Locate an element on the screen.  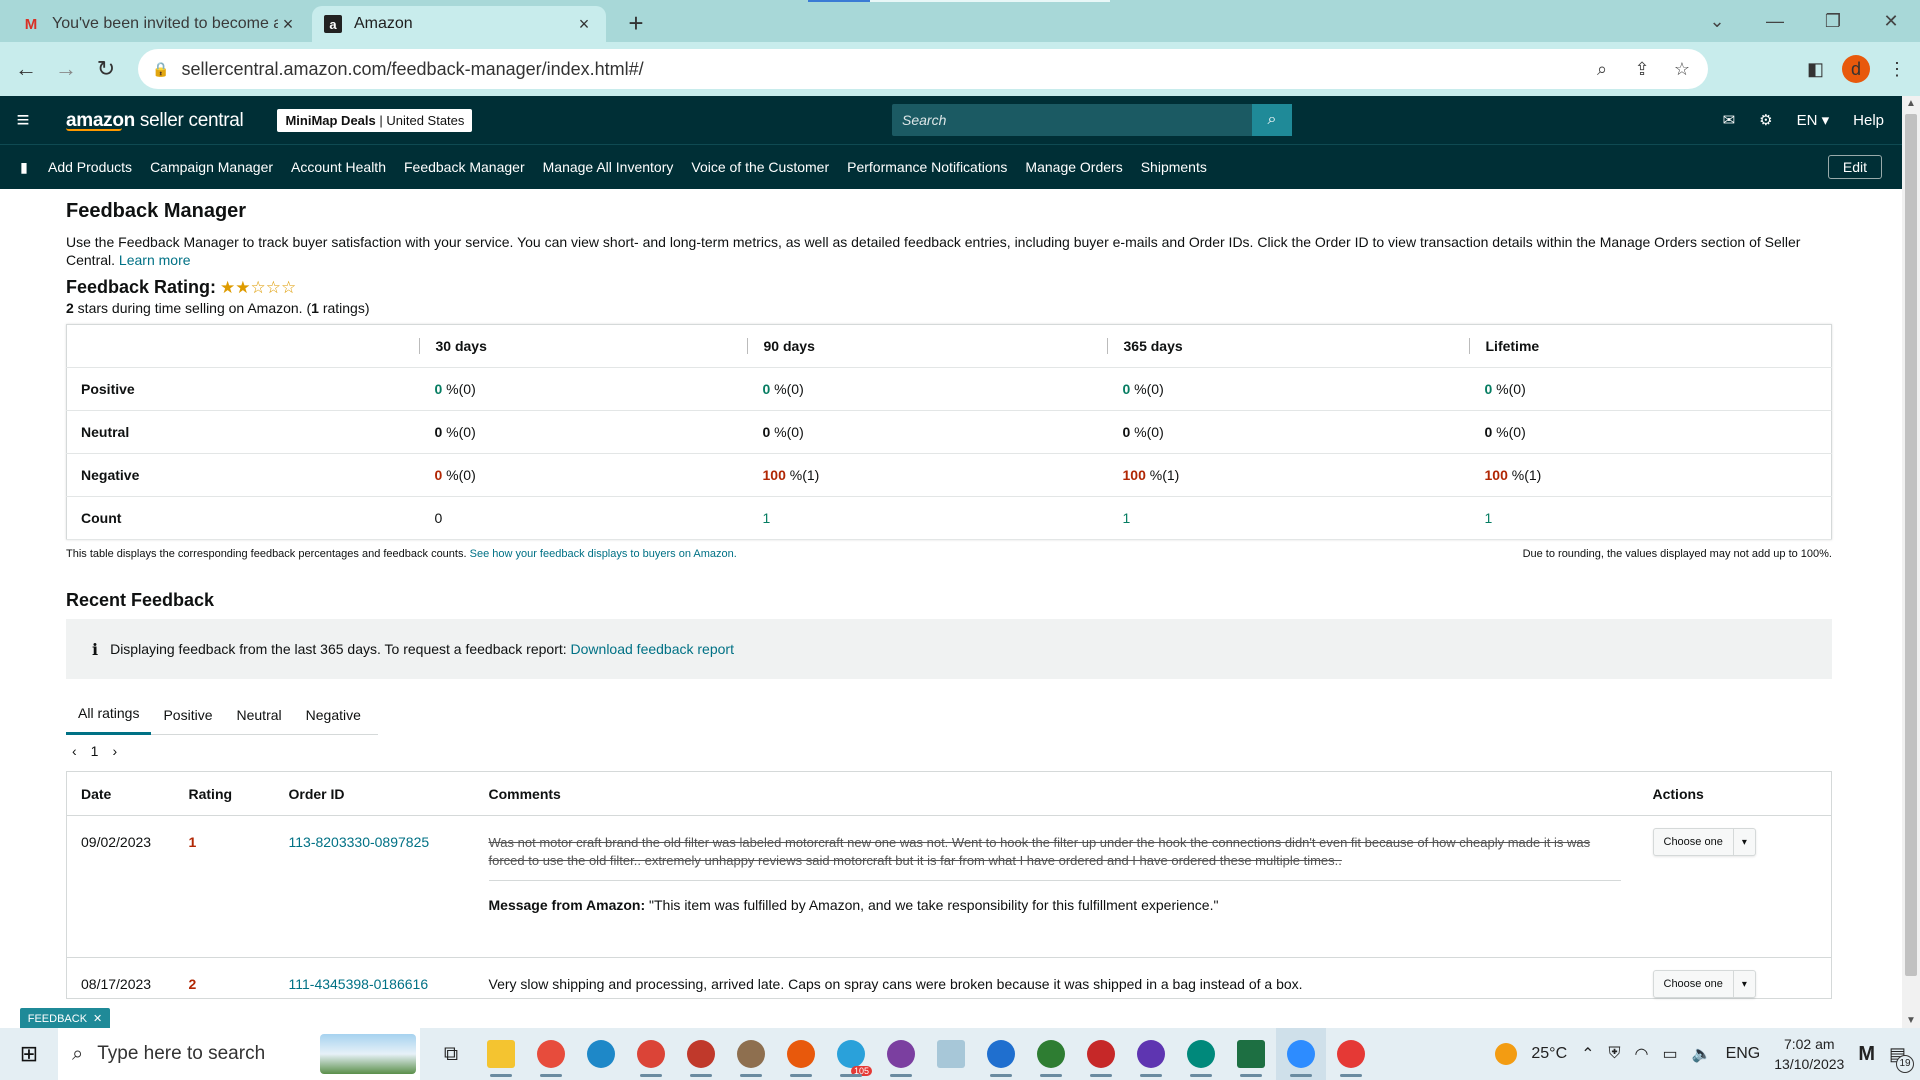
tab-search-icon: ⌄ is located at coordinates (1717, 21).